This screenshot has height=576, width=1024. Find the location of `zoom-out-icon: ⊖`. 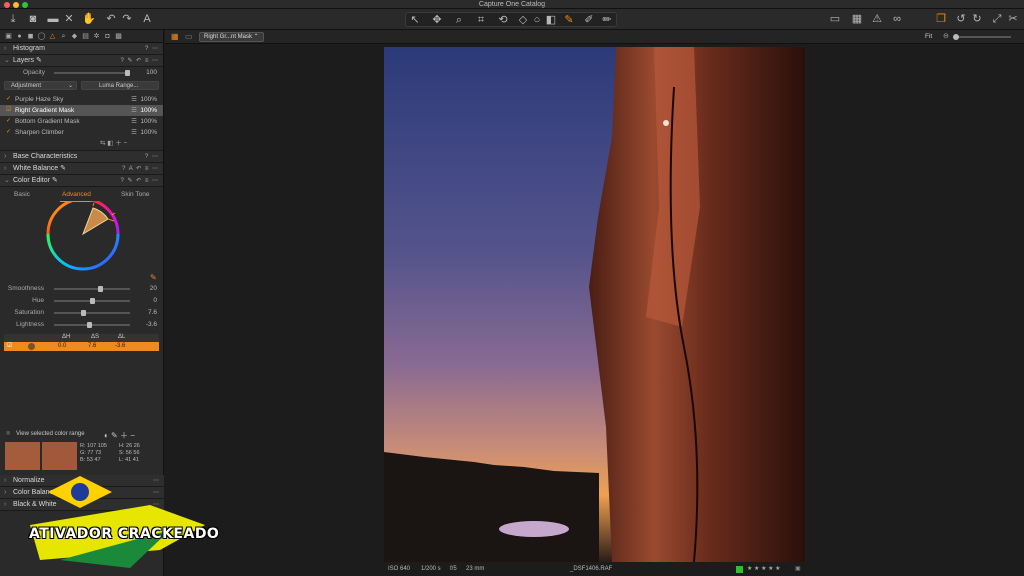

zoom-out-icon: ⊖ is located at coordinates (946, 36).